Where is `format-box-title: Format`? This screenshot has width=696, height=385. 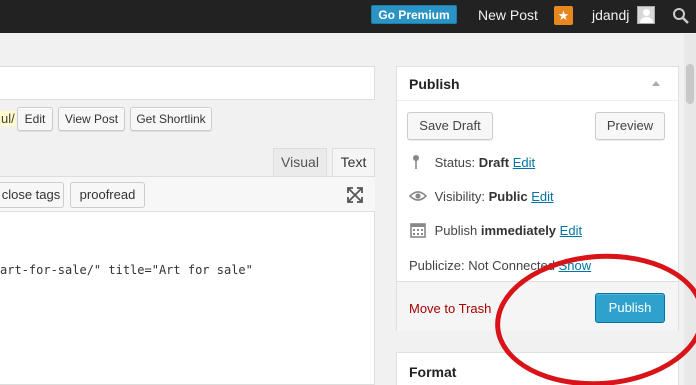
format-box-title: Format is located at coordinates (433, 372).